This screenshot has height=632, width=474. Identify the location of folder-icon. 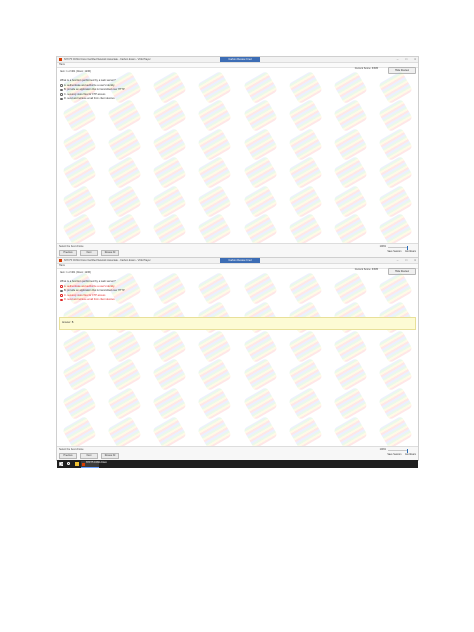
(77, 464).